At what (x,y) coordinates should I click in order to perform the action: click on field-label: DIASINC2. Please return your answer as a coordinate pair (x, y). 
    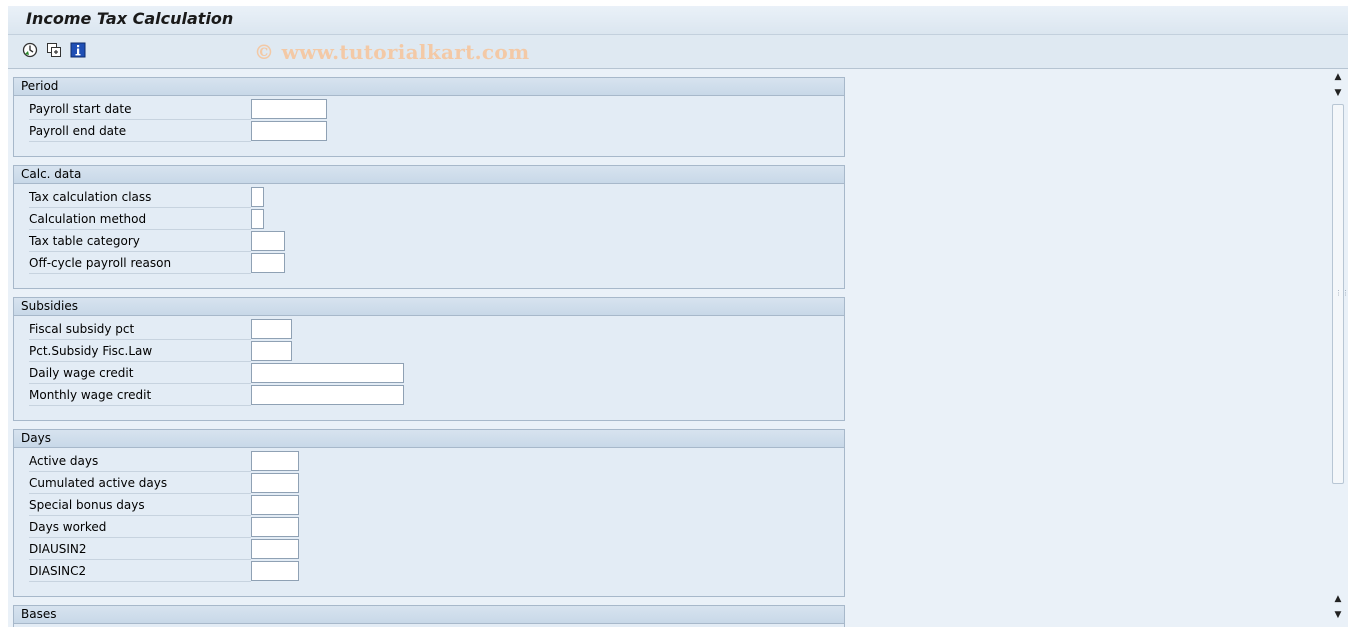
    Looking at the image, I should click on (140, 571).